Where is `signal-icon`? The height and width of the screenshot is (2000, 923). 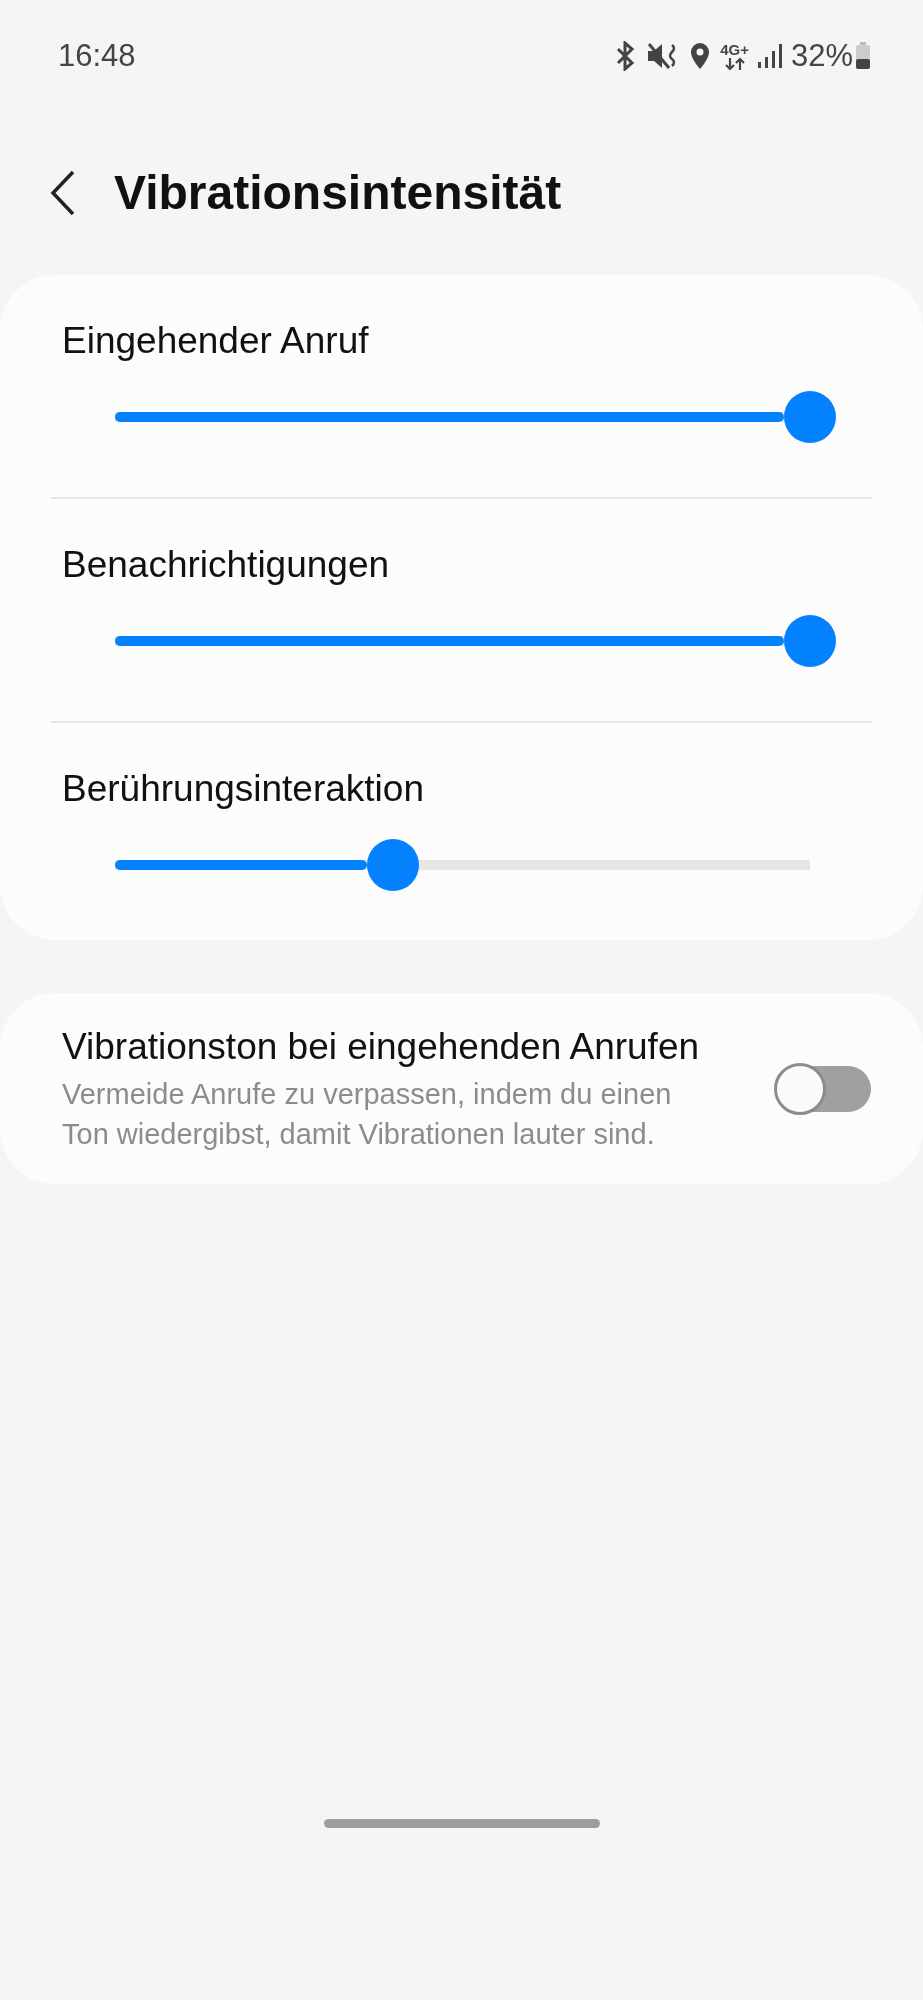
signal-icon is located at coordinates (769, 56).